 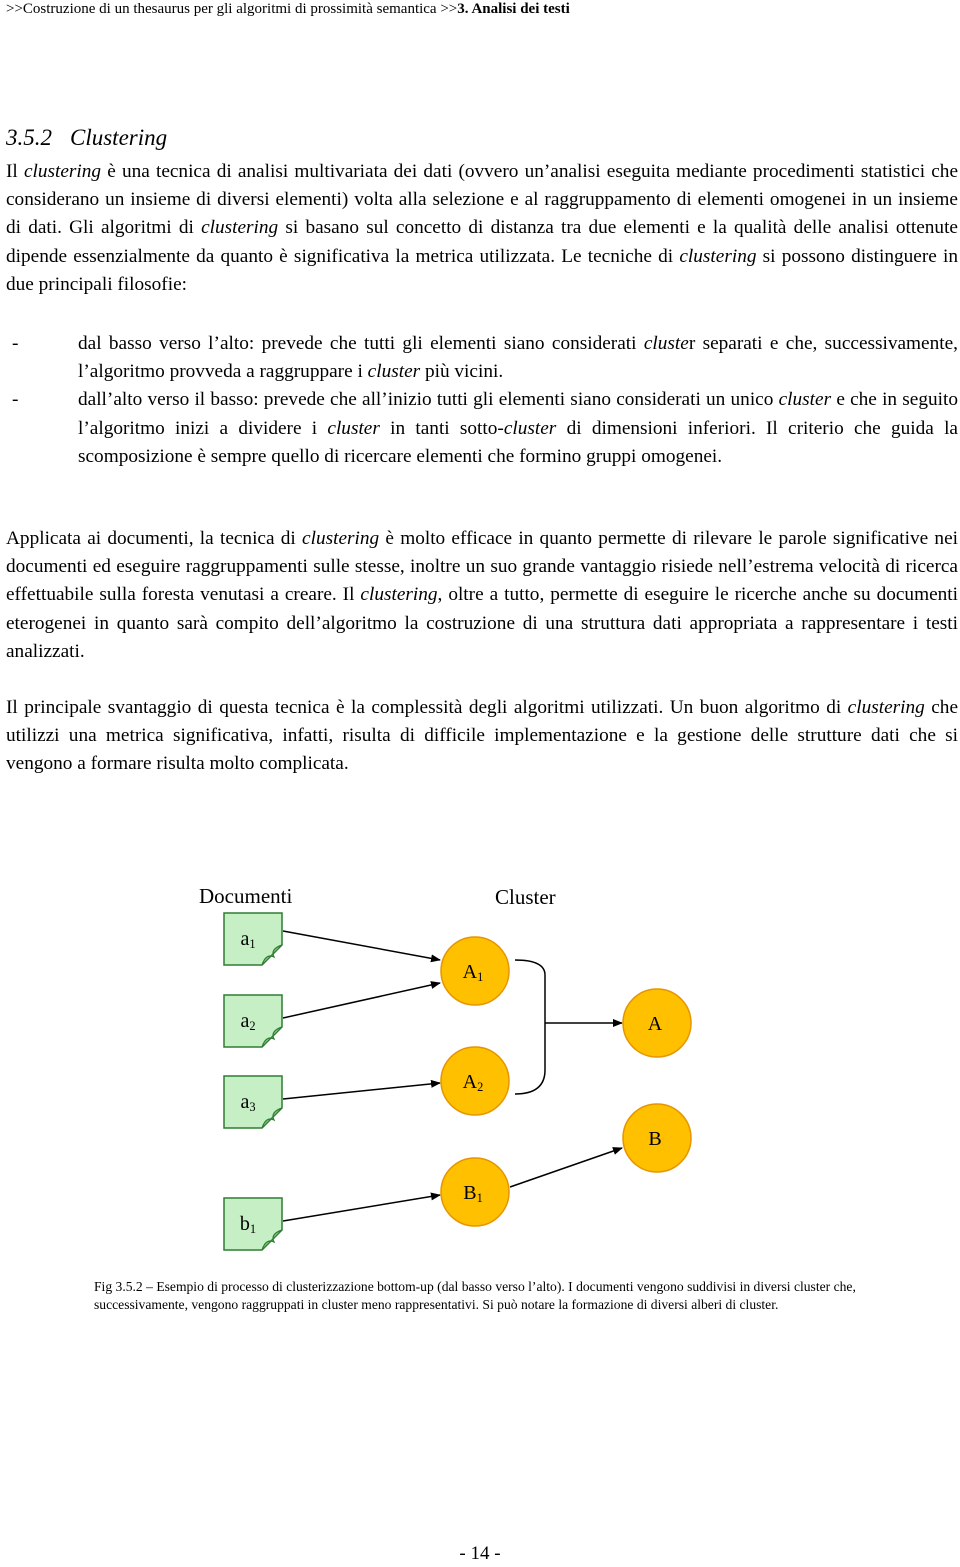 What do you see at coordinates (566, 1081) in the screenshot?
I see `cluster-nodes: A1 A2 B1 A B` at bounding box center [566, 1081].